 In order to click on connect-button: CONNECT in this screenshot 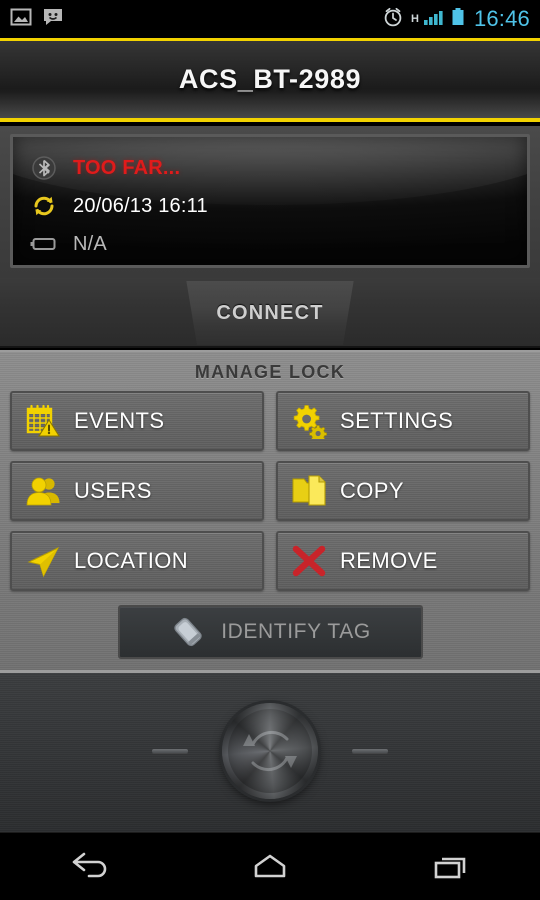, I will do `click(270, 313)`.